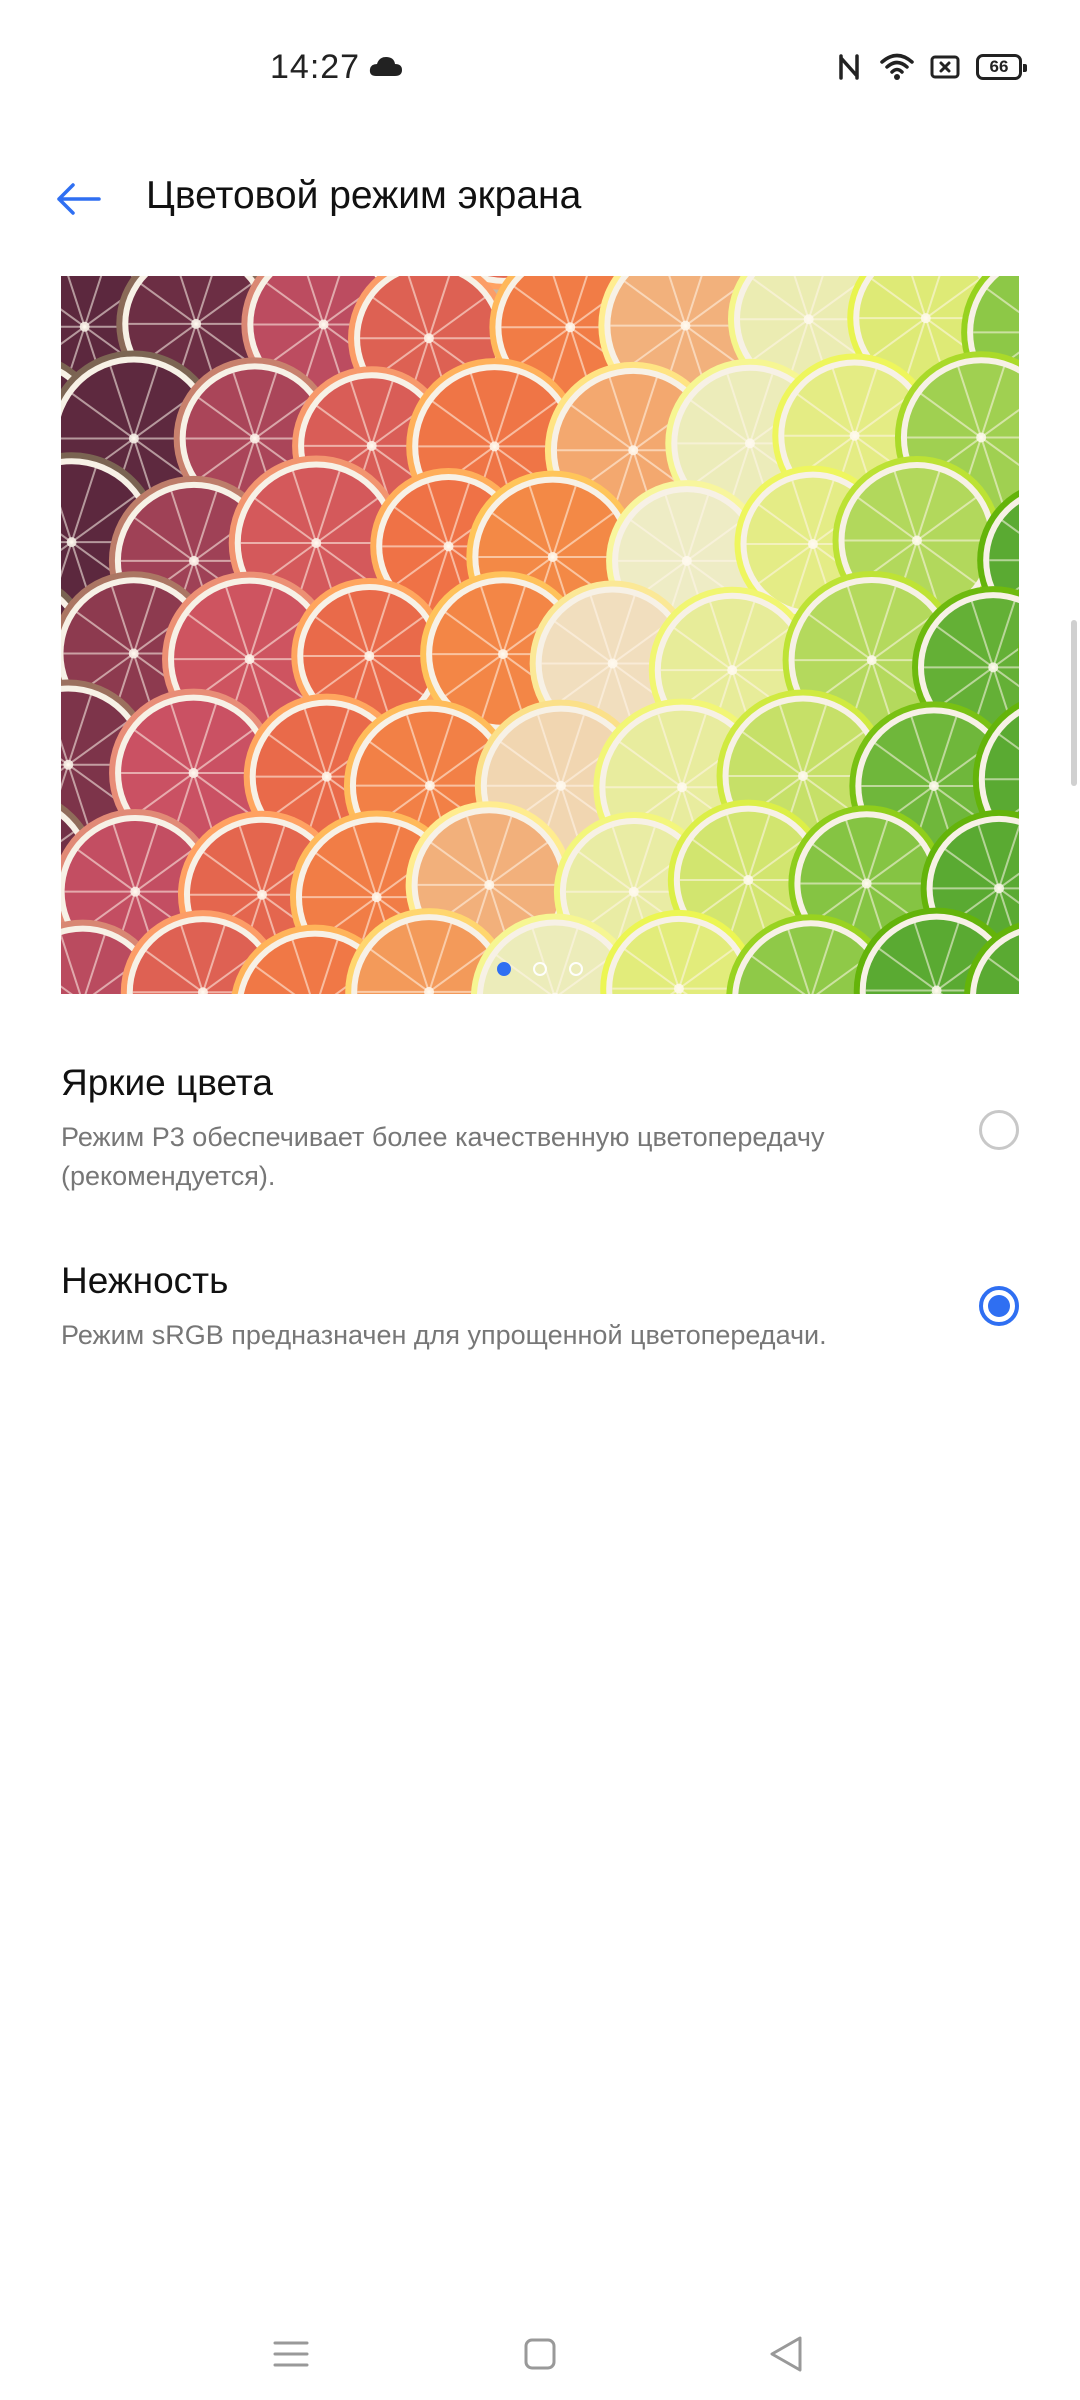 Image resolution: width=1080 pixels, height=2400 pixels. I want to click on scrollbar, so click(1074, 703).